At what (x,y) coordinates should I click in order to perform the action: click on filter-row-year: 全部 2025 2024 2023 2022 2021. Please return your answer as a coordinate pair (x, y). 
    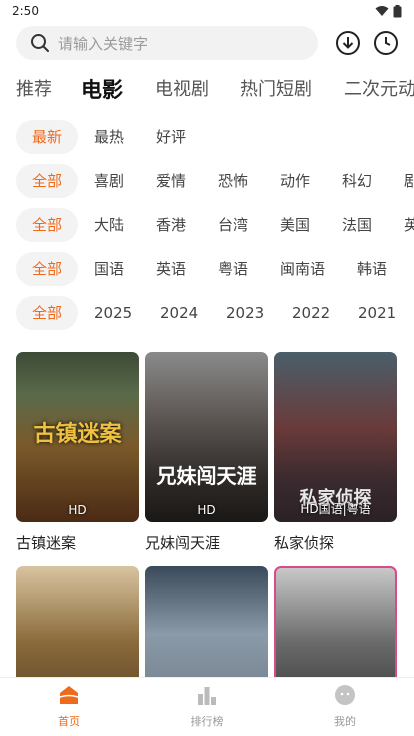
    Looking at the image, I should click on (207, 313).